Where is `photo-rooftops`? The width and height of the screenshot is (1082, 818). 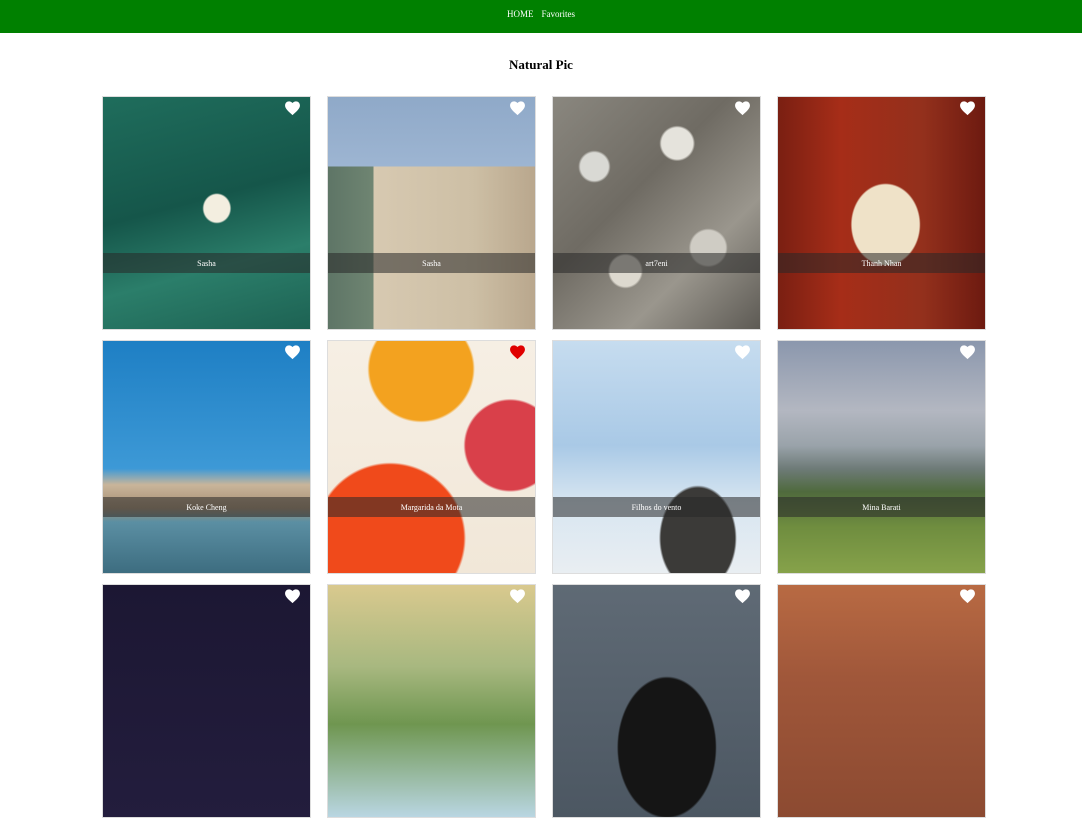 photo-rooftops is located at coordinates (881, 701).